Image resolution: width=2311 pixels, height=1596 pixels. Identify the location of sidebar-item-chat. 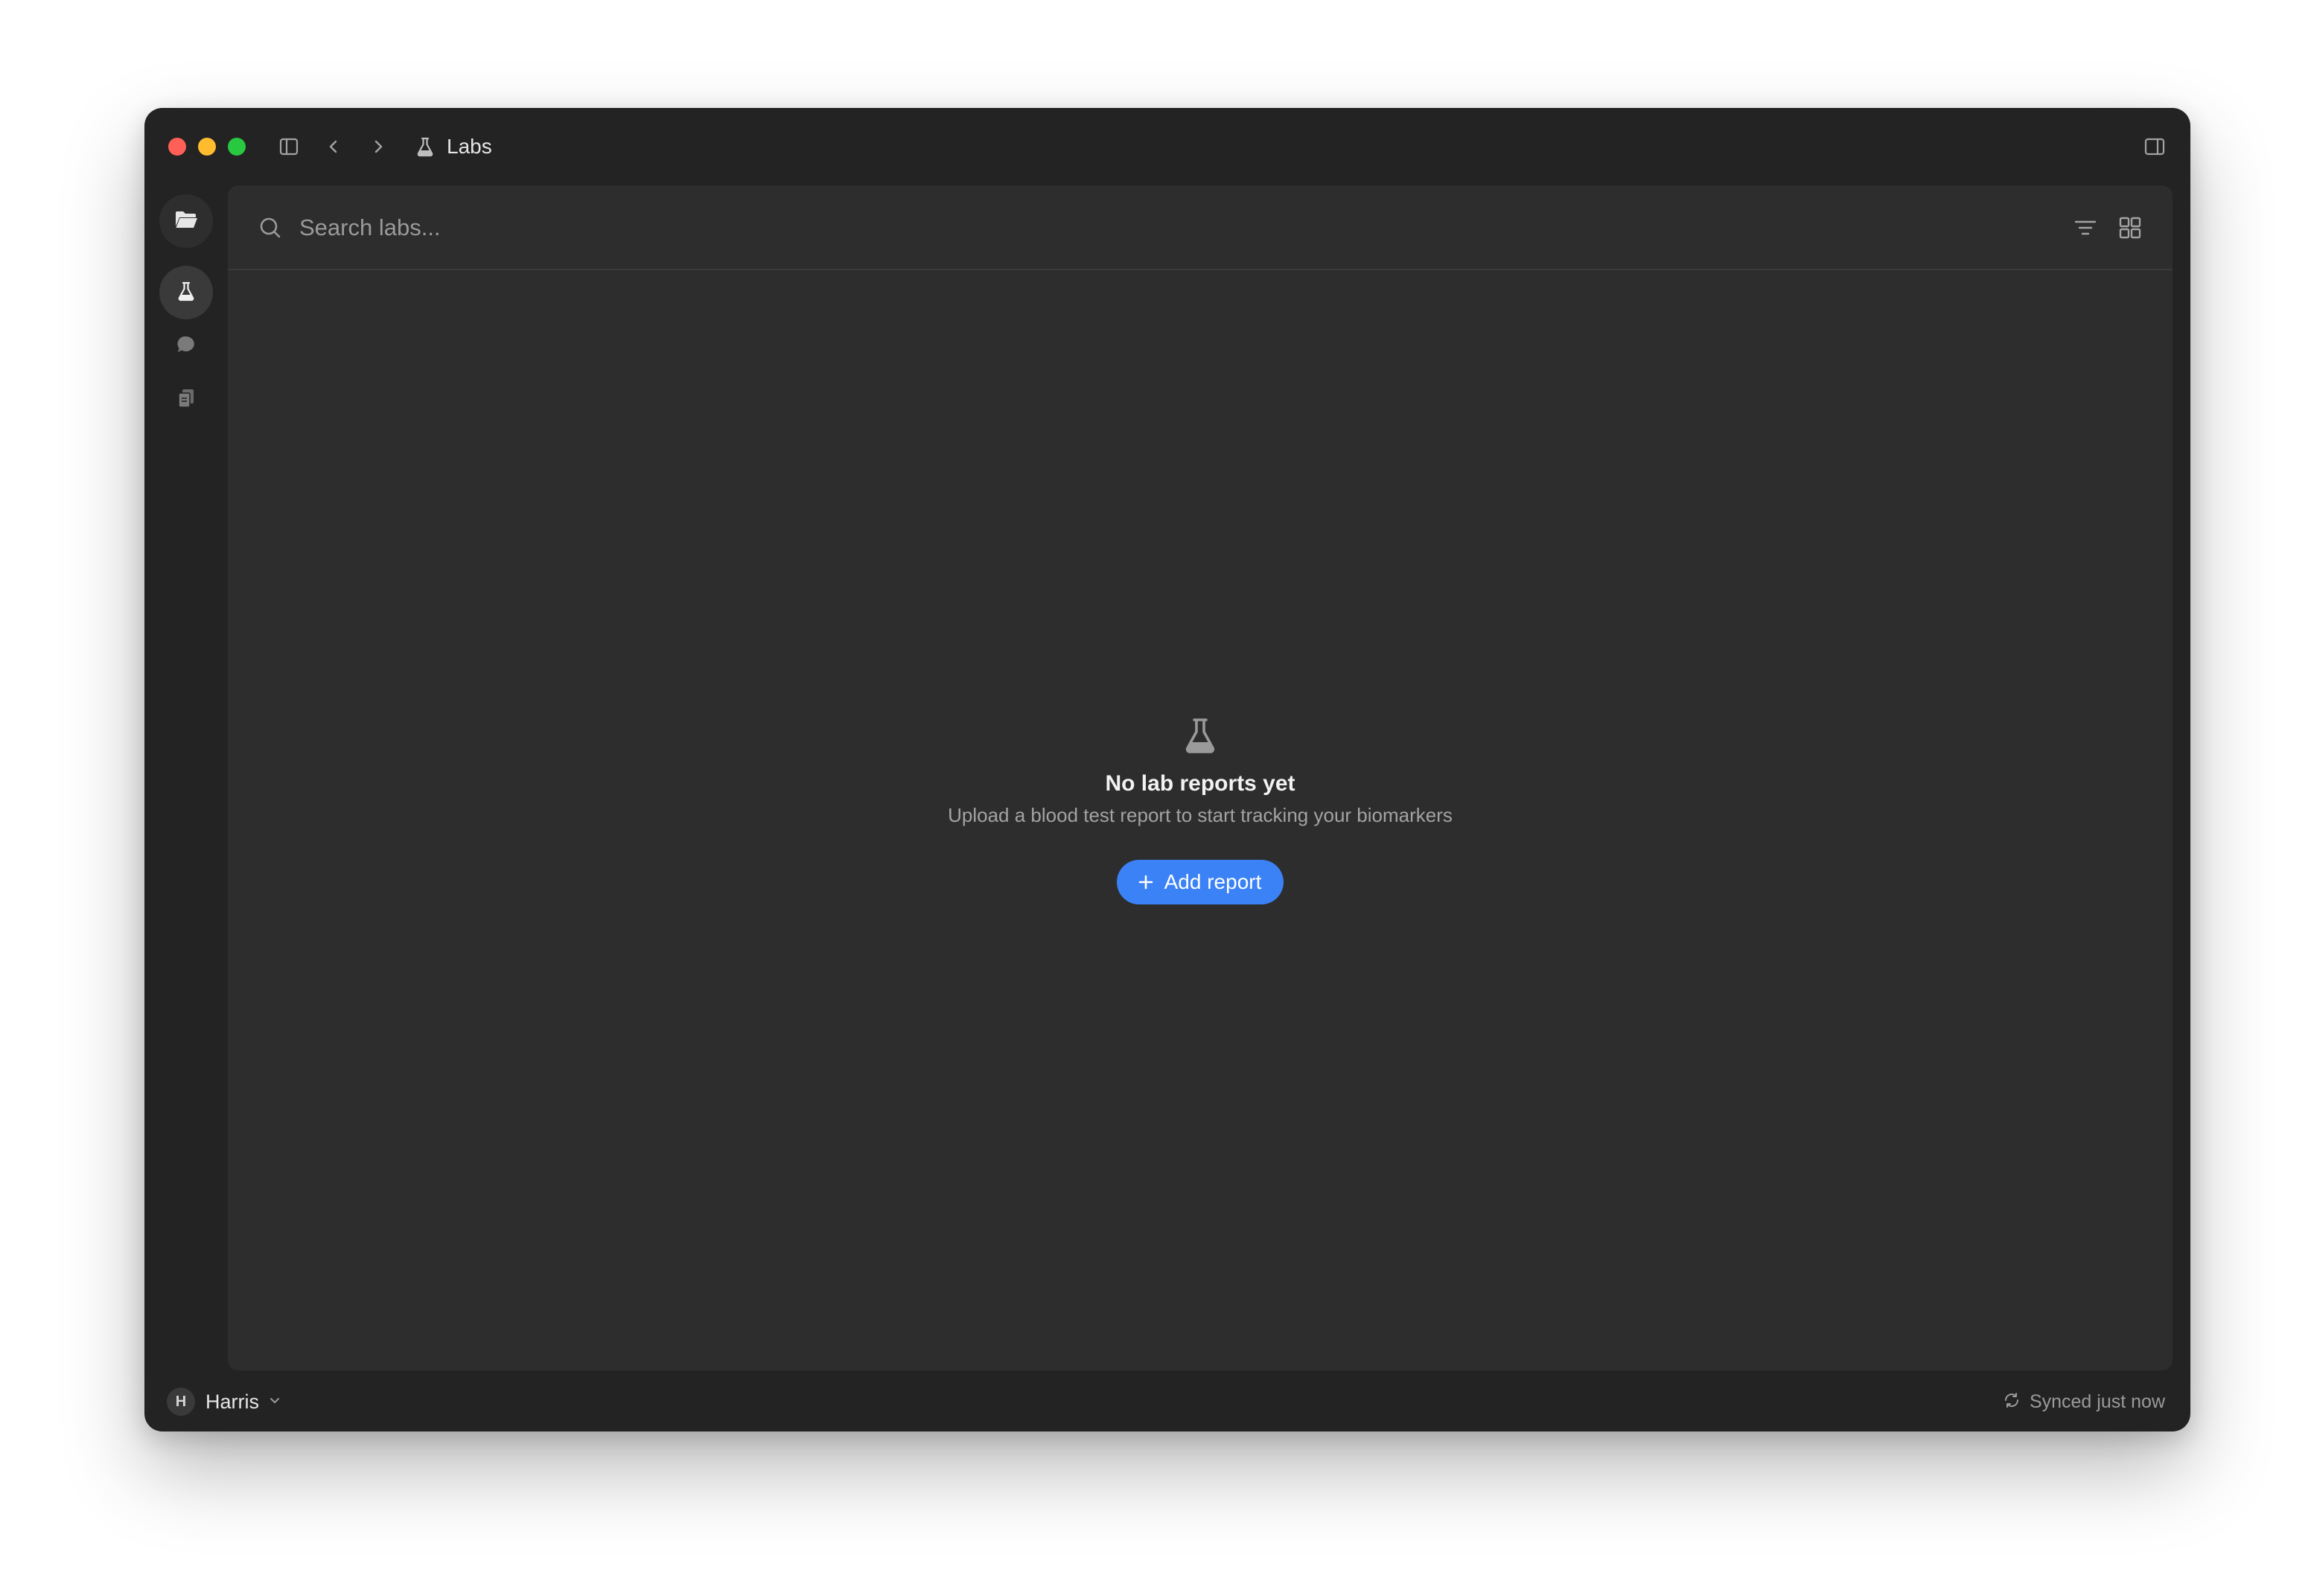
(186, 346).